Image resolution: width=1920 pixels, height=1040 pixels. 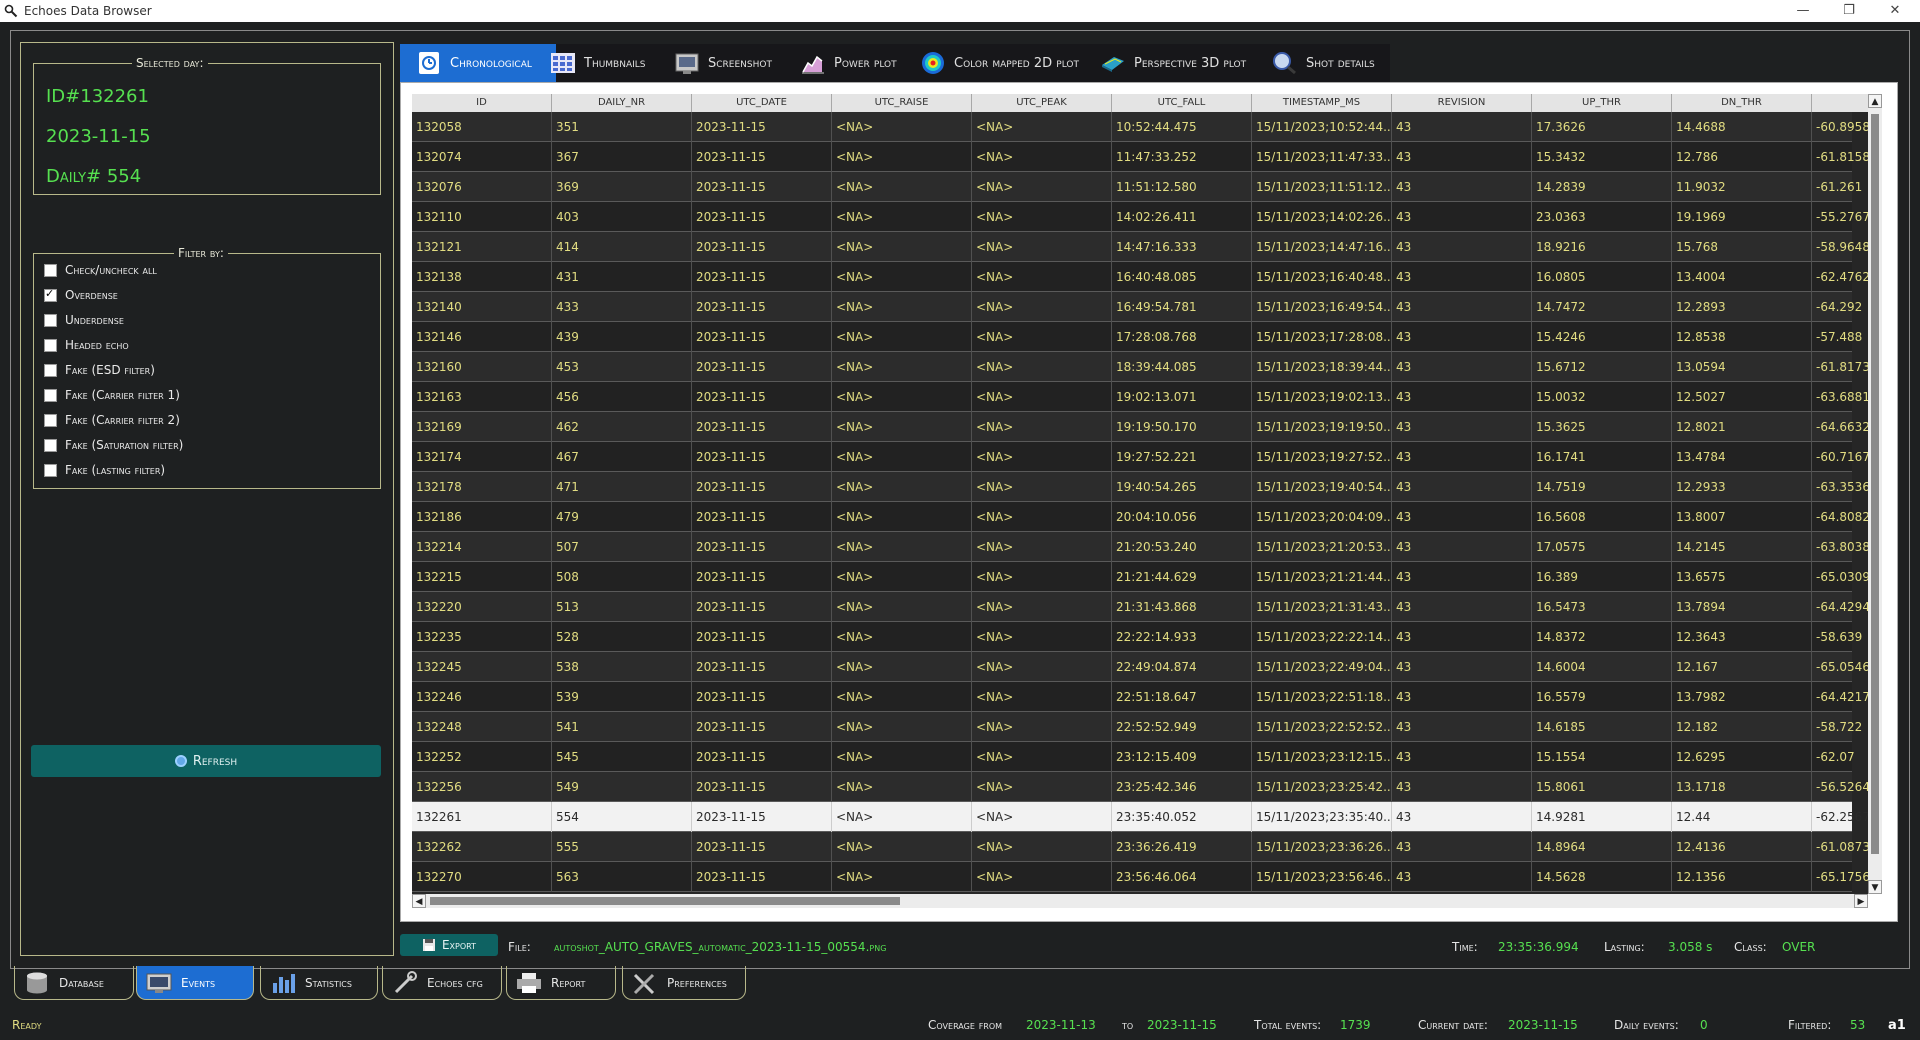 I want to click on table-cell: 132261, so click(x=482, y=817).